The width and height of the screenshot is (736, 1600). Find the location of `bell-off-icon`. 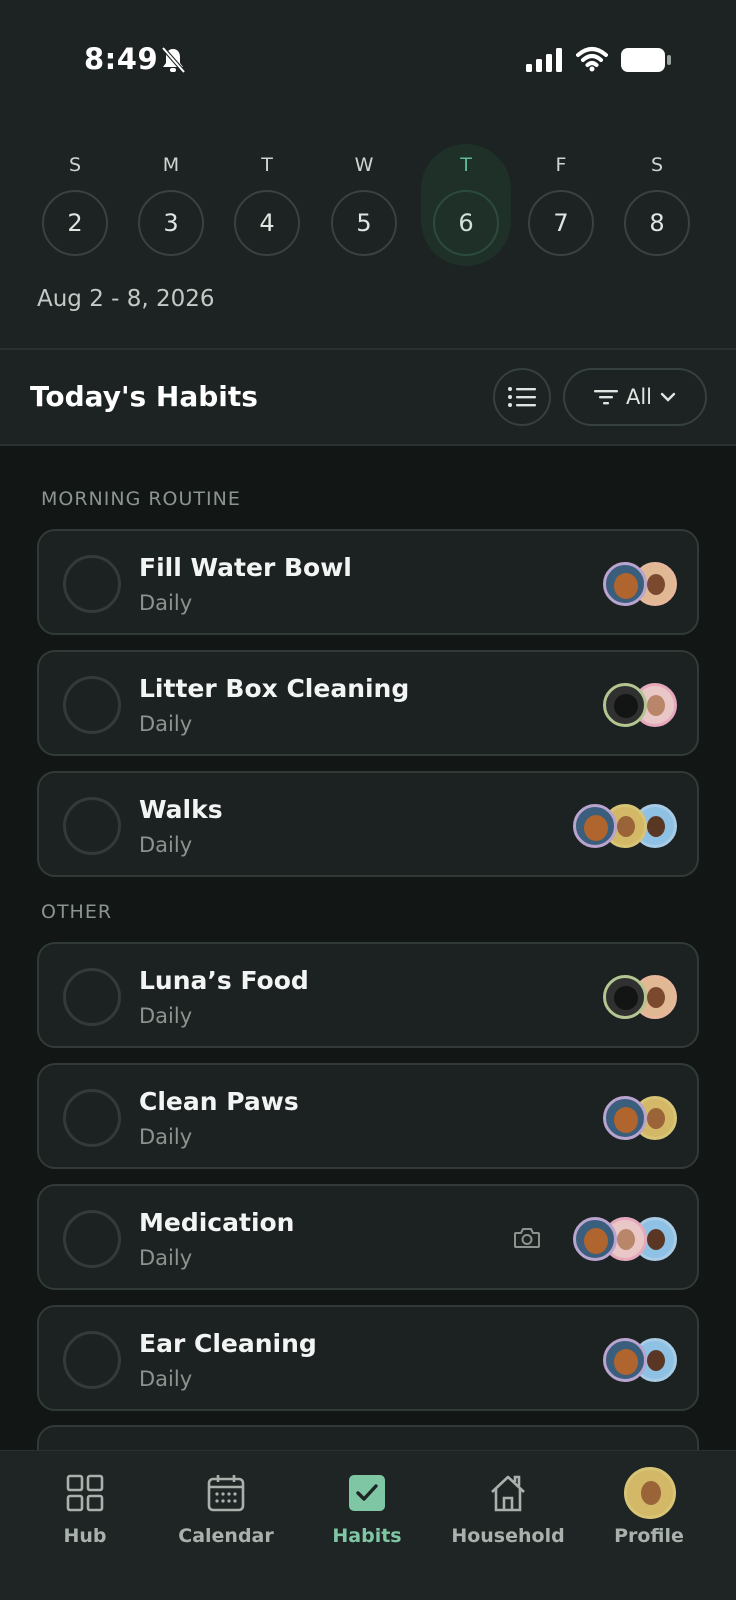

bell-off-icon is located at coordinates (173, 60).